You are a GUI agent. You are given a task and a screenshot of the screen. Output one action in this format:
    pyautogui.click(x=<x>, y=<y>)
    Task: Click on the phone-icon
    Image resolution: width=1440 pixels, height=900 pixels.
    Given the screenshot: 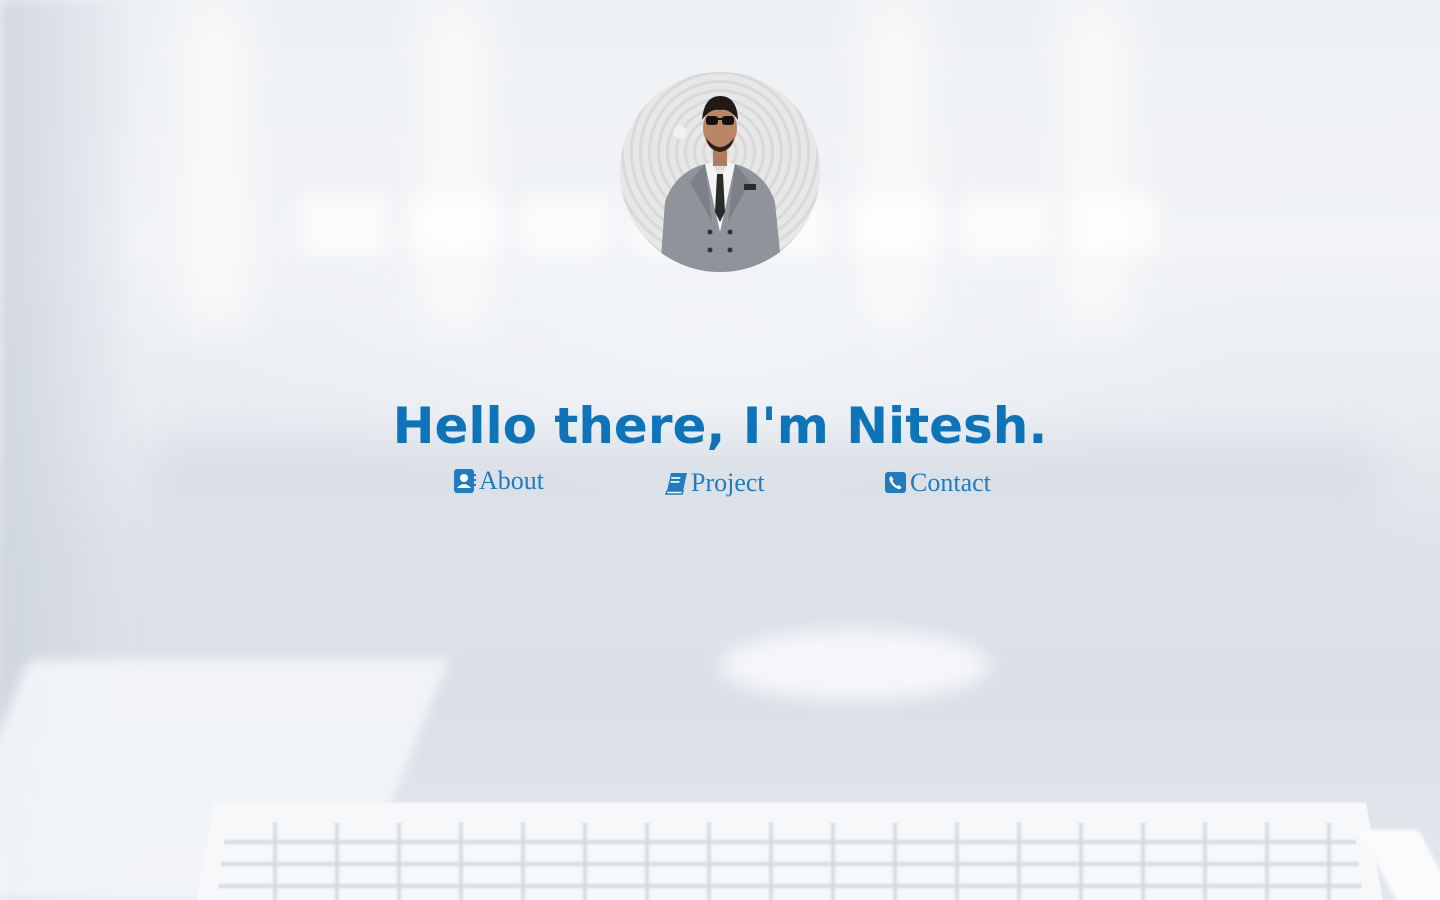 What is the action you would take?
    pyautogui.click(x=896, y=483)
    